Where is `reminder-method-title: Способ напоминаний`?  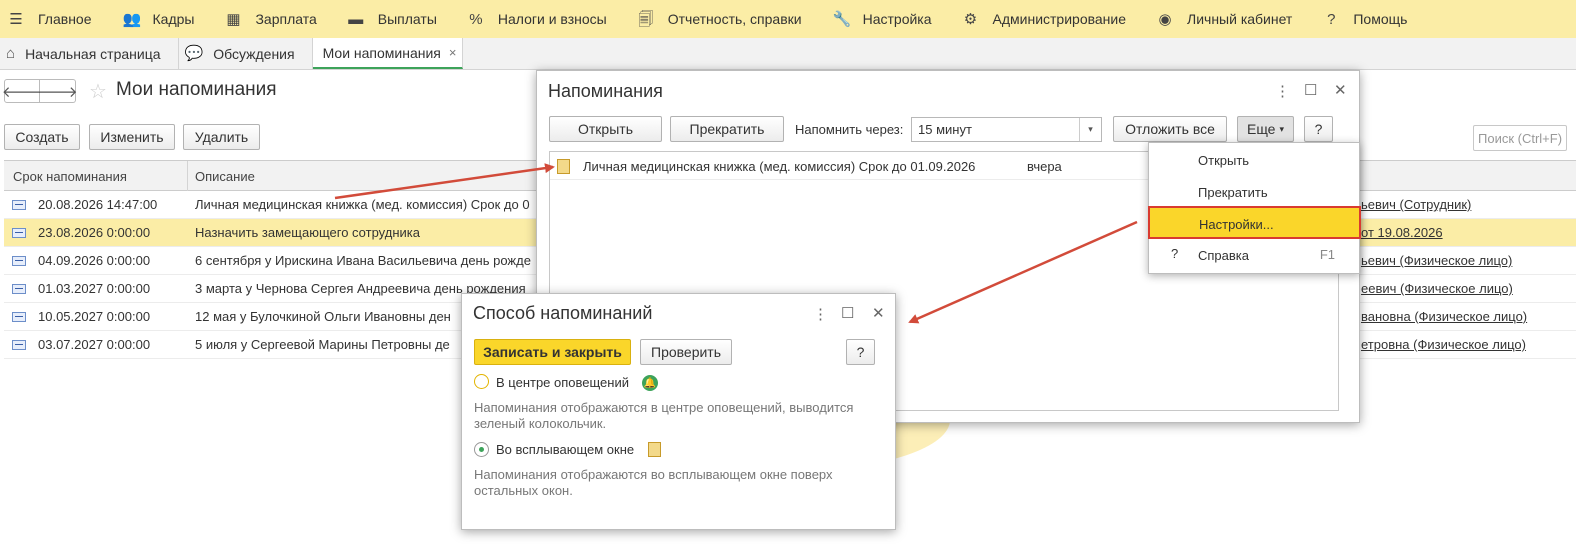
reminder-method-title: Способ напоминаний is located at coordinates (563, 313).